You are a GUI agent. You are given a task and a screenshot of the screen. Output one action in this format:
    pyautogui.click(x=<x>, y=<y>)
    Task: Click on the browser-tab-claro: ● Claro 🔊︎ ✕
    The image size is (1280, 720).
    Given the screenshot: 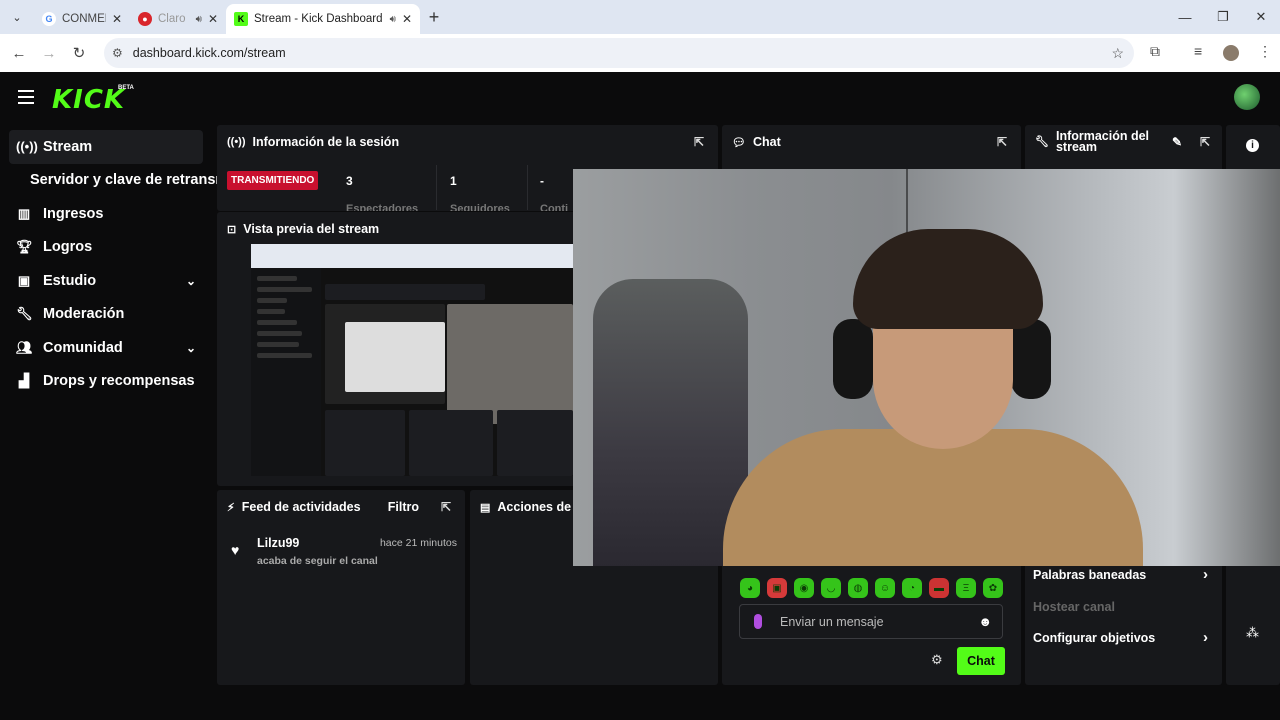 What is the action you would take?
    pyautogui.click(x=178, y=19)
    